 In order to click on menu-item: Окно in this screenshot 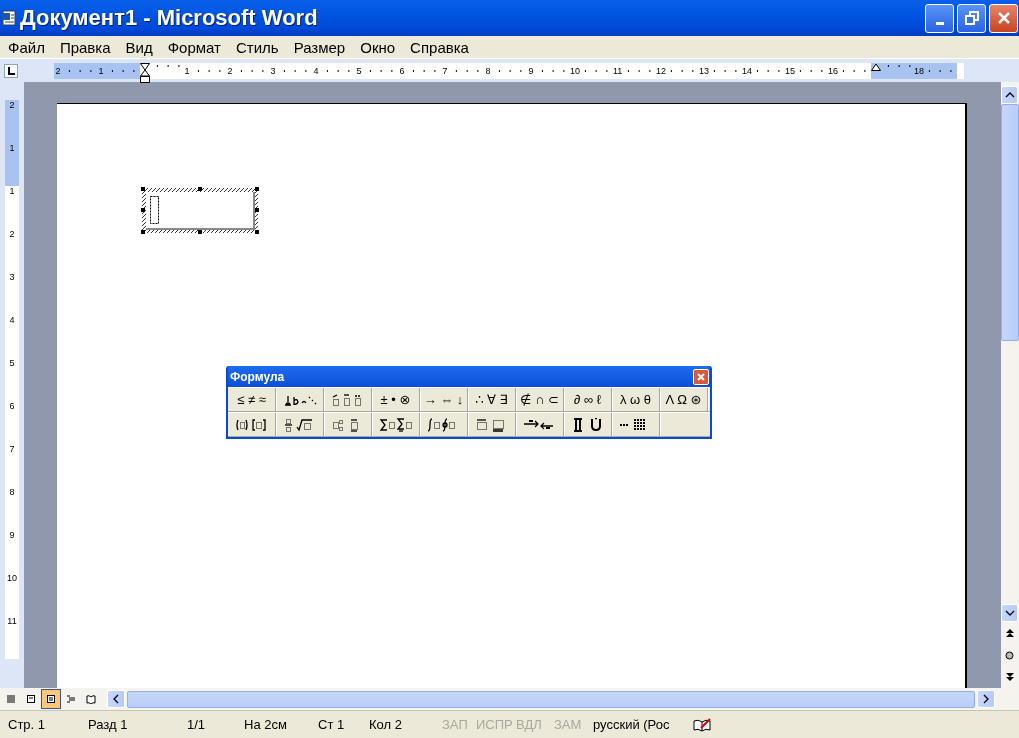, I will do `click(382, 47)`.